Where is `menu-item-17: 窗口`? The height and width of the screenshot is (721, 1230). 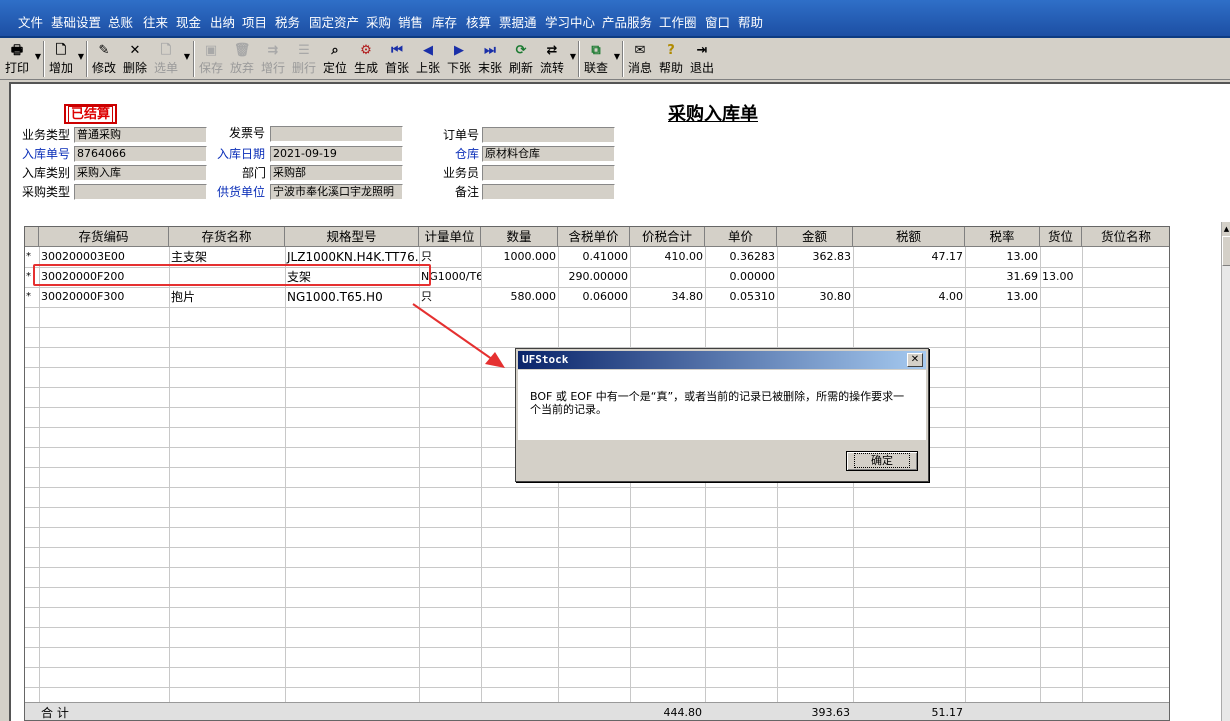 menu-item-17: 窗口 is located at coordinates (717, 21).